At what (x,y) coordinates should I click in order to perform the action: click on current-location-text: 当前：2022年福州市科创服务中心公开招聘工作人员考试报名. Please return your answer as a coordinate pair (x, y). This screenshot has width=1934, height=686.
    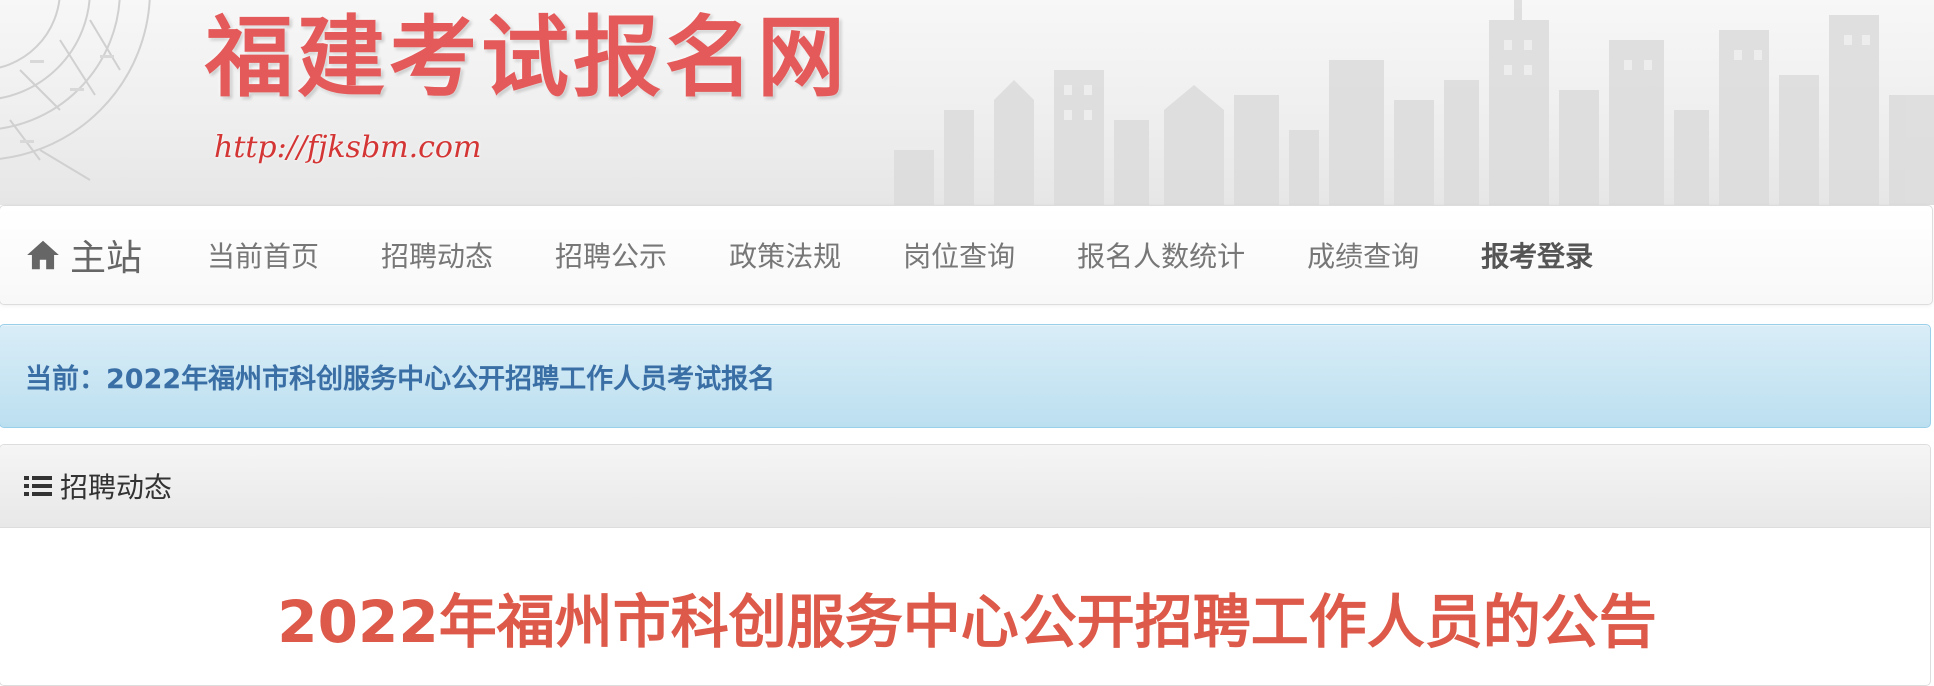
    Looking at the image, I should click on (400, 376).